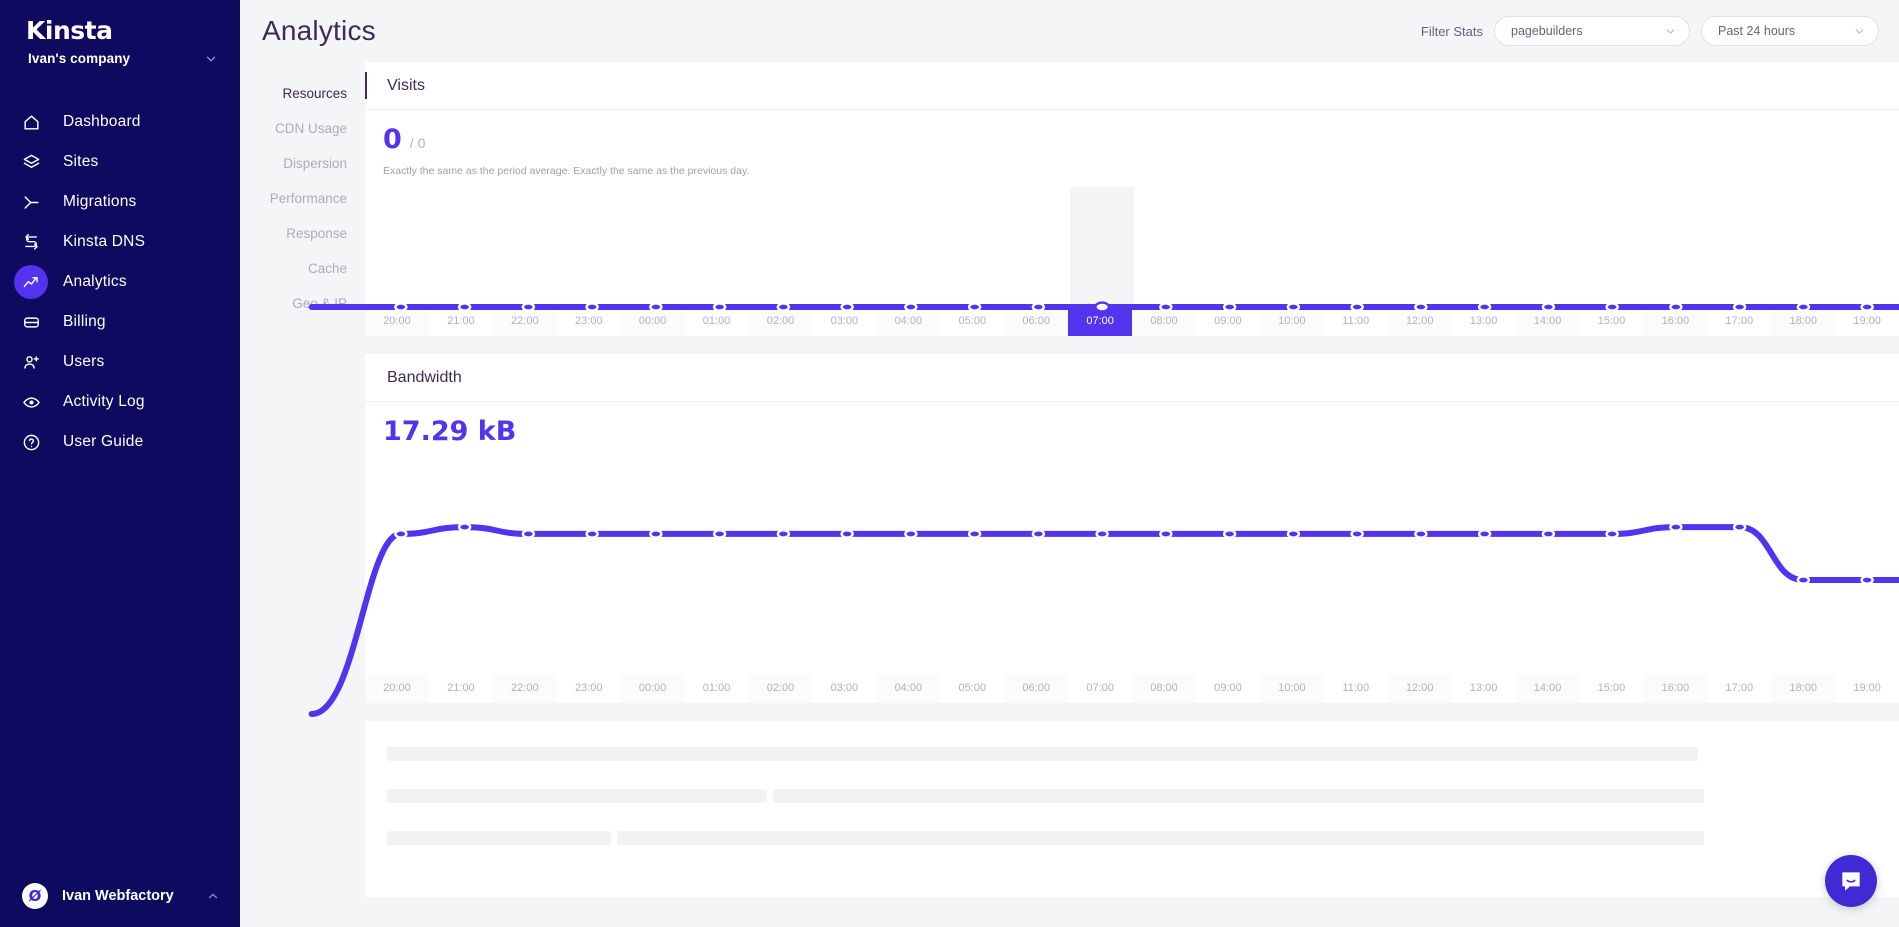 This screenshot has width=1899, height=927. What do you see at coordinates (1134, 247) in the screenshot?
I see `visits-plot-area` at bounding box center [1134, 247].